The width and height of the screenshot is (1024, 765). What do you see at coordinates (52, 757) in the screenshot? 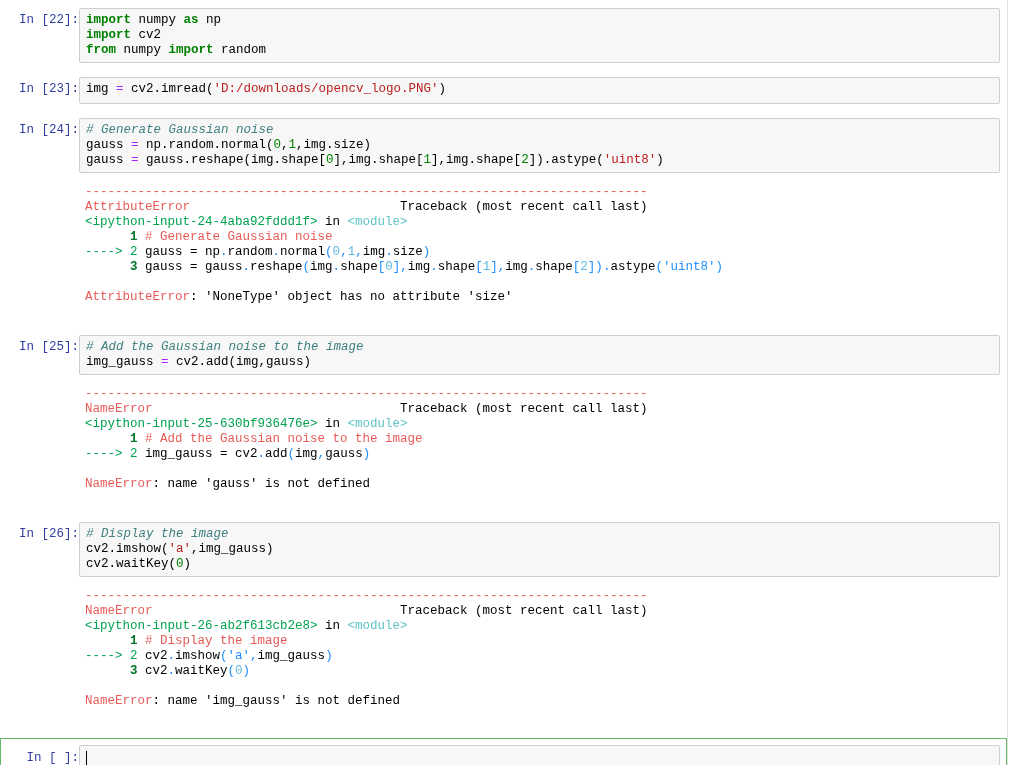
I see `input-prompt: In [ ]:` at bounding box center [52, 757].